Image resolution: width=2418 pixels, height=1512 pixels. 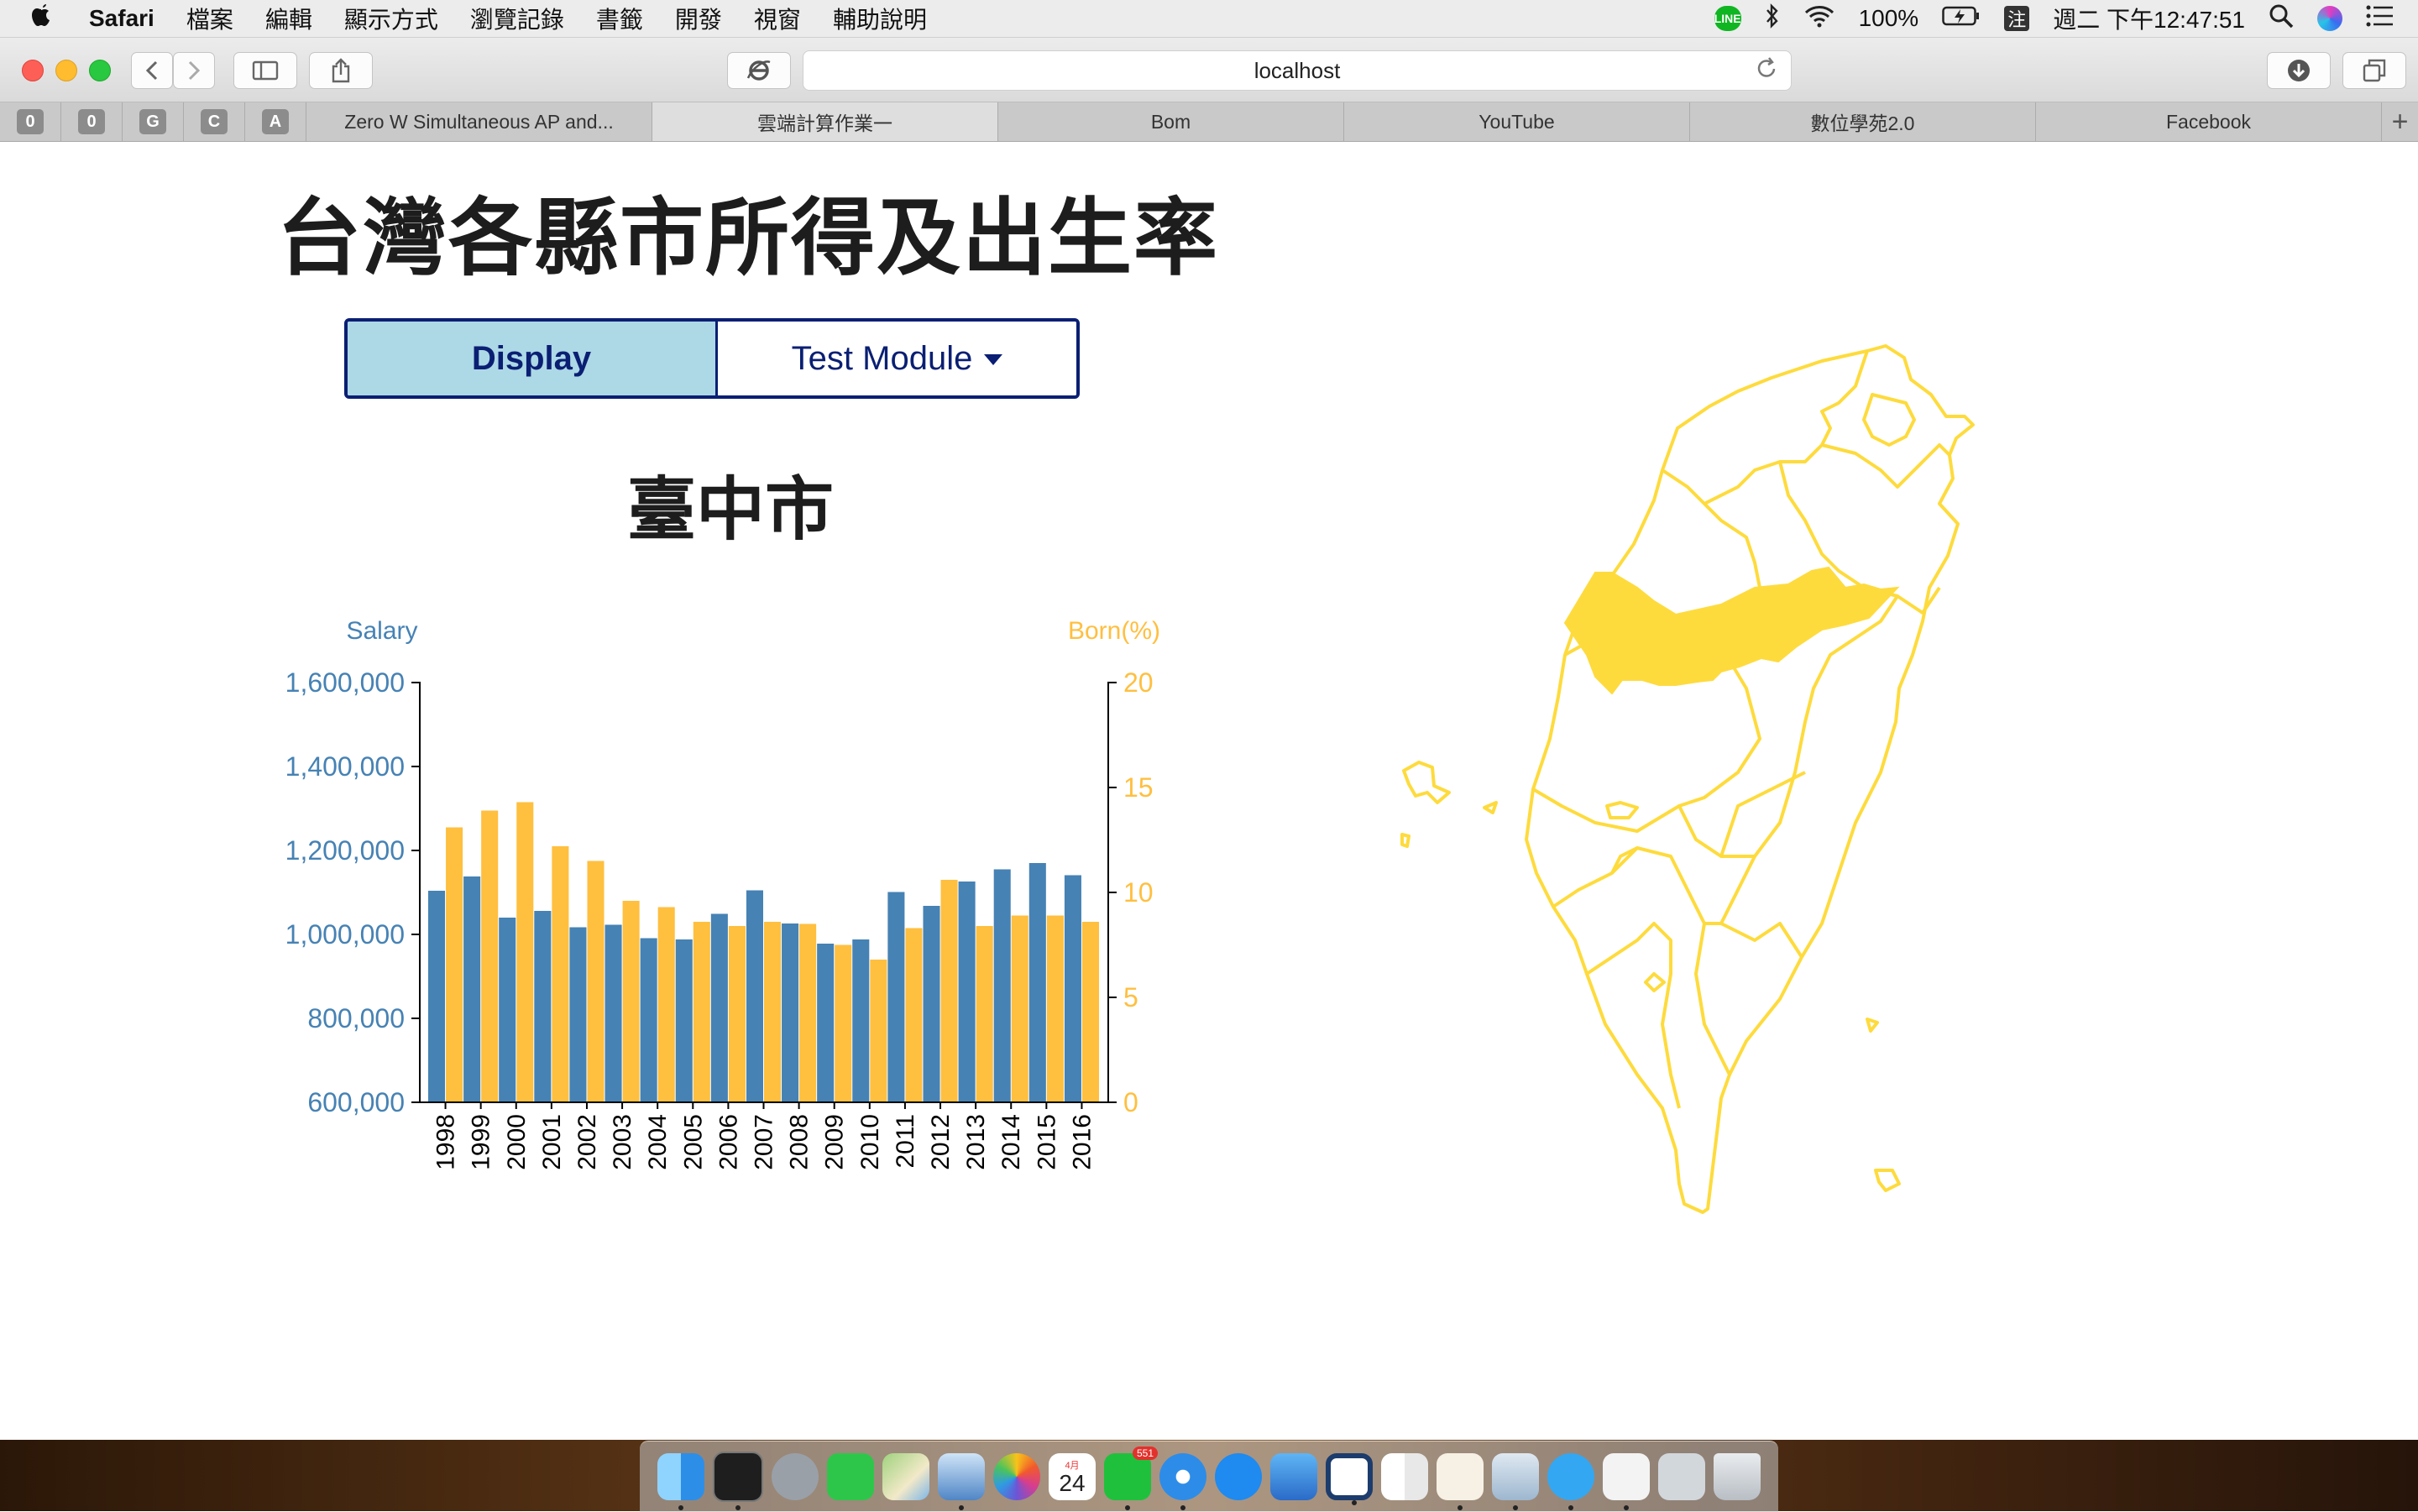 What do you see at coordinates (905, 1476) in the screenshot?
I see `maps-icon` at bounding box center [905, 1476].